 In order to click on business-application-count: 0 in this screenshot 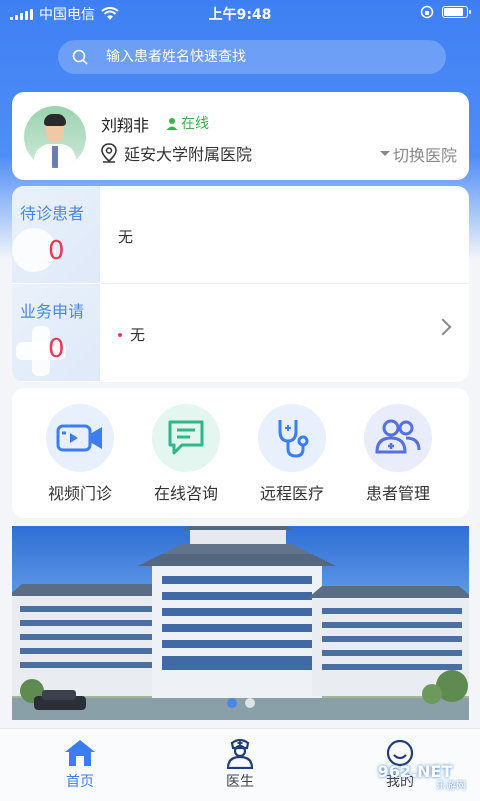, I will do `click(56, 349)`.